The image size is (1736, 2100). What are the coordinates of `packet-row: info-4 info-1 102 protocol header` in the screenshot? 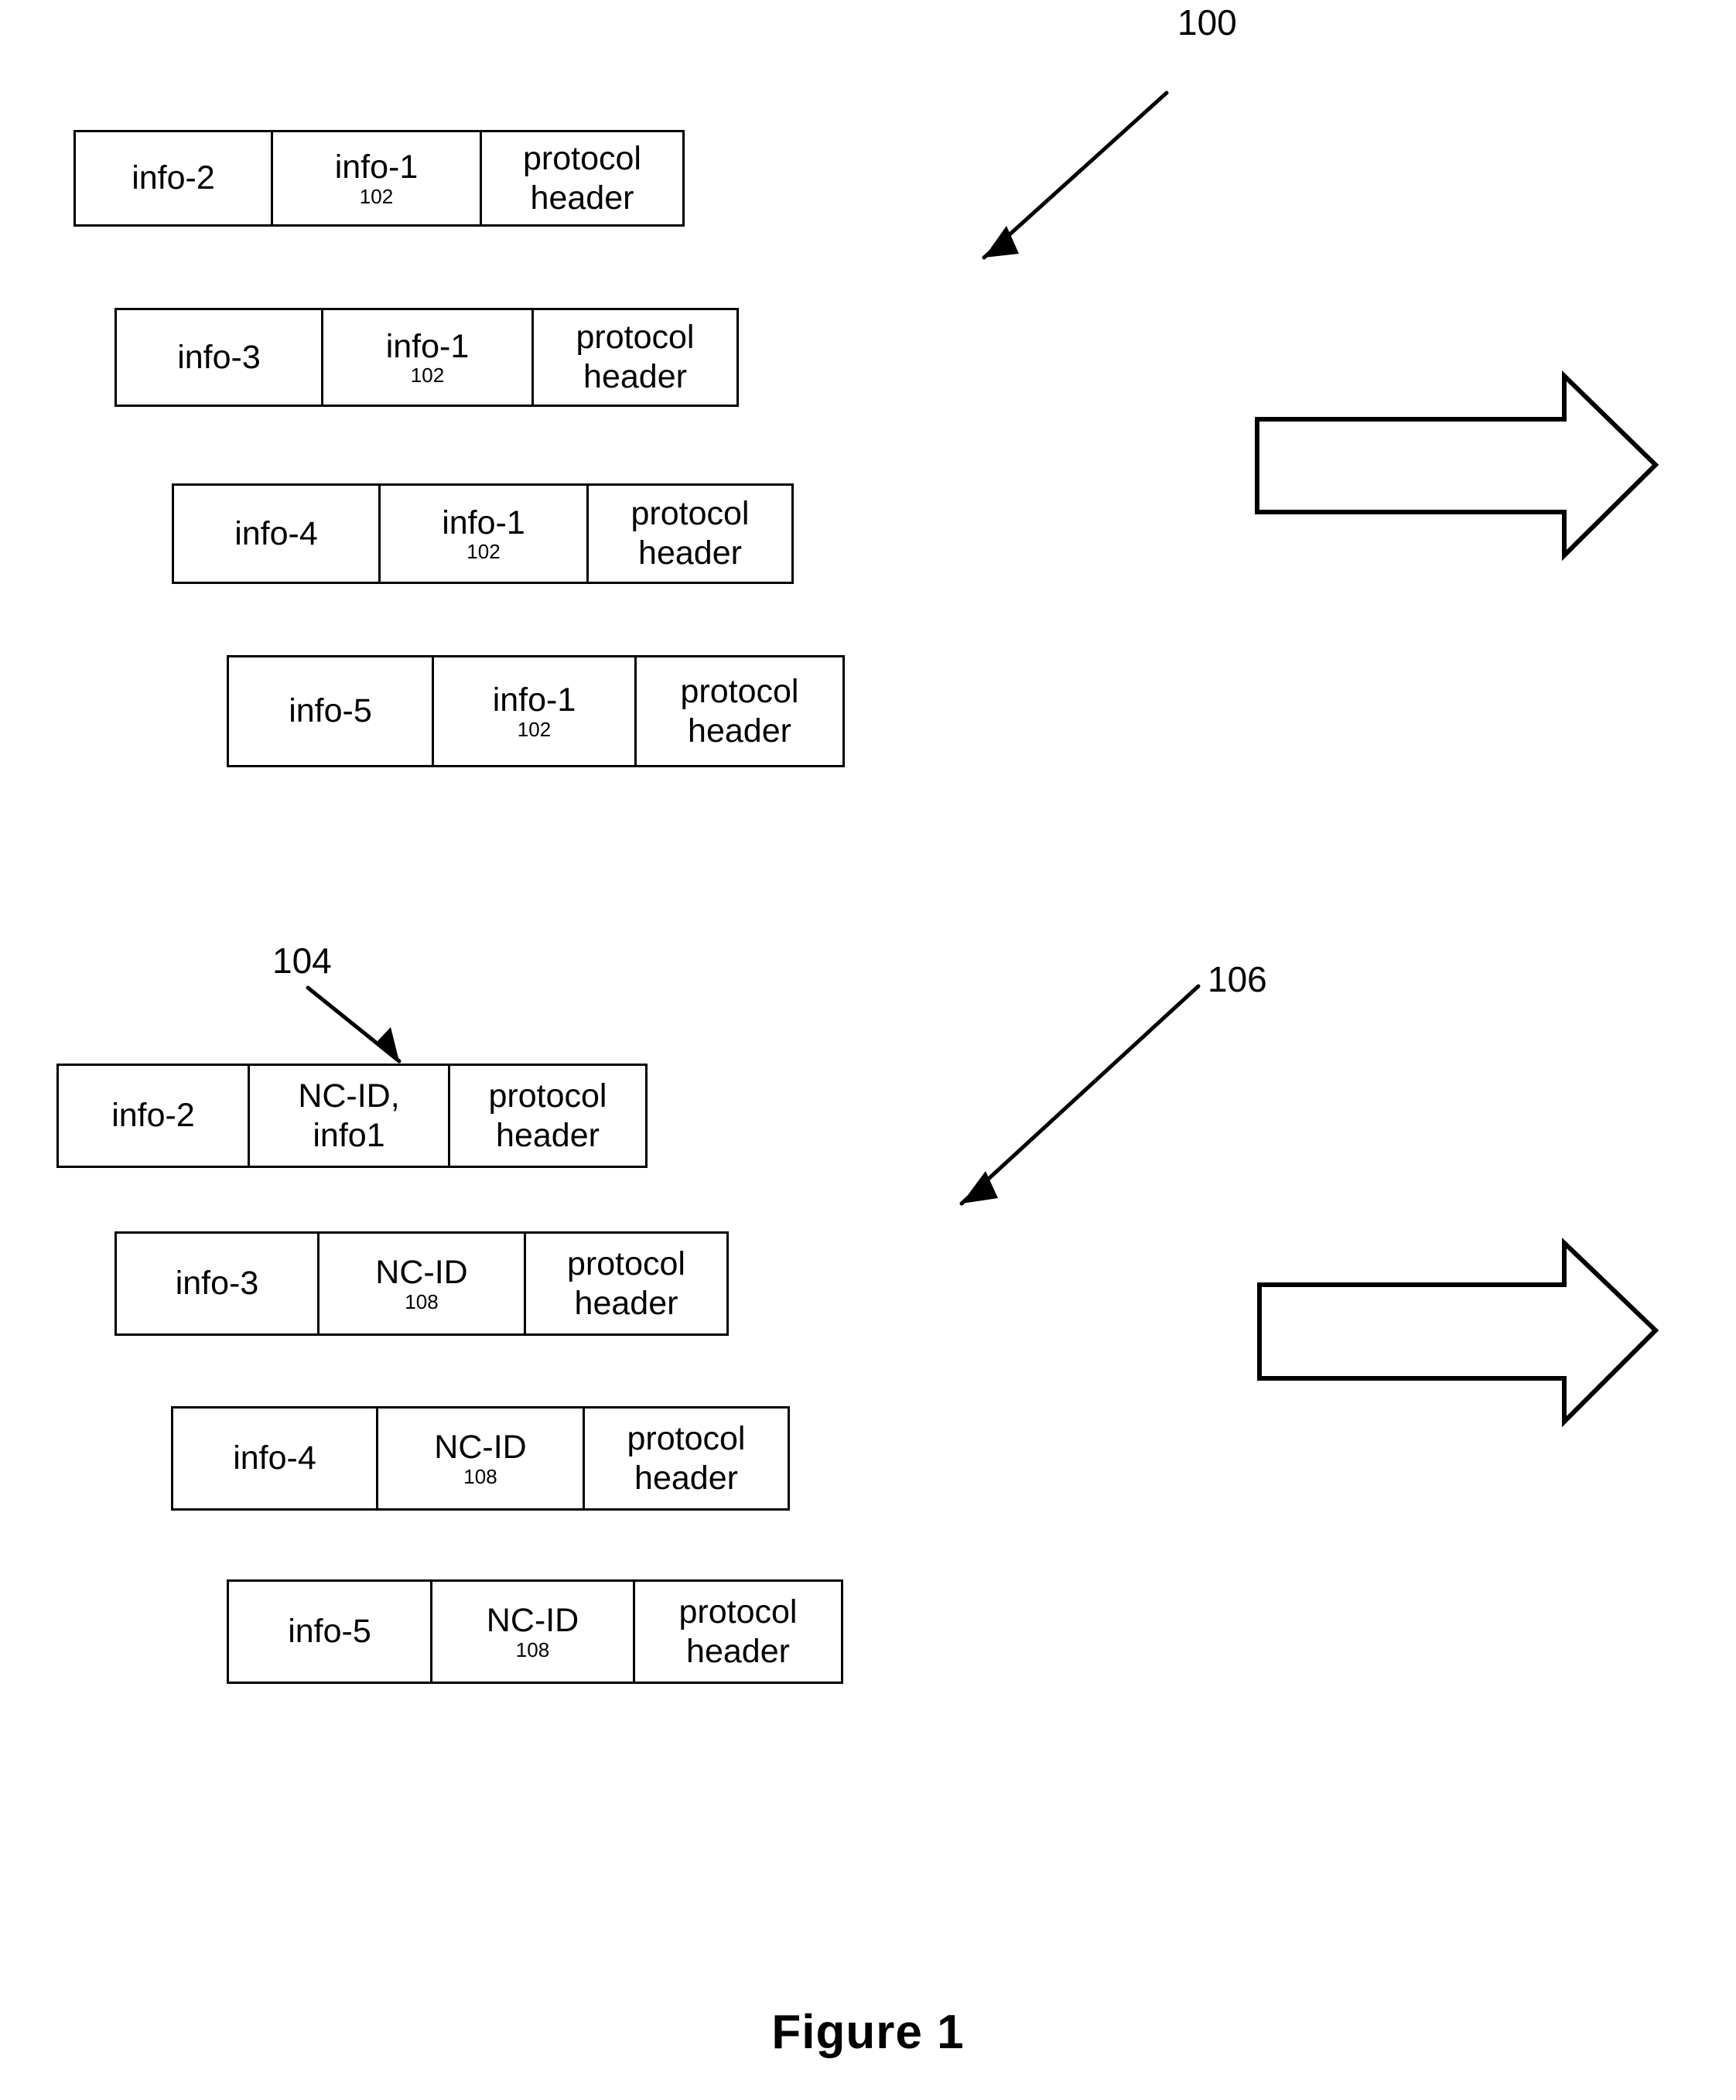 It's located at (483, 533).